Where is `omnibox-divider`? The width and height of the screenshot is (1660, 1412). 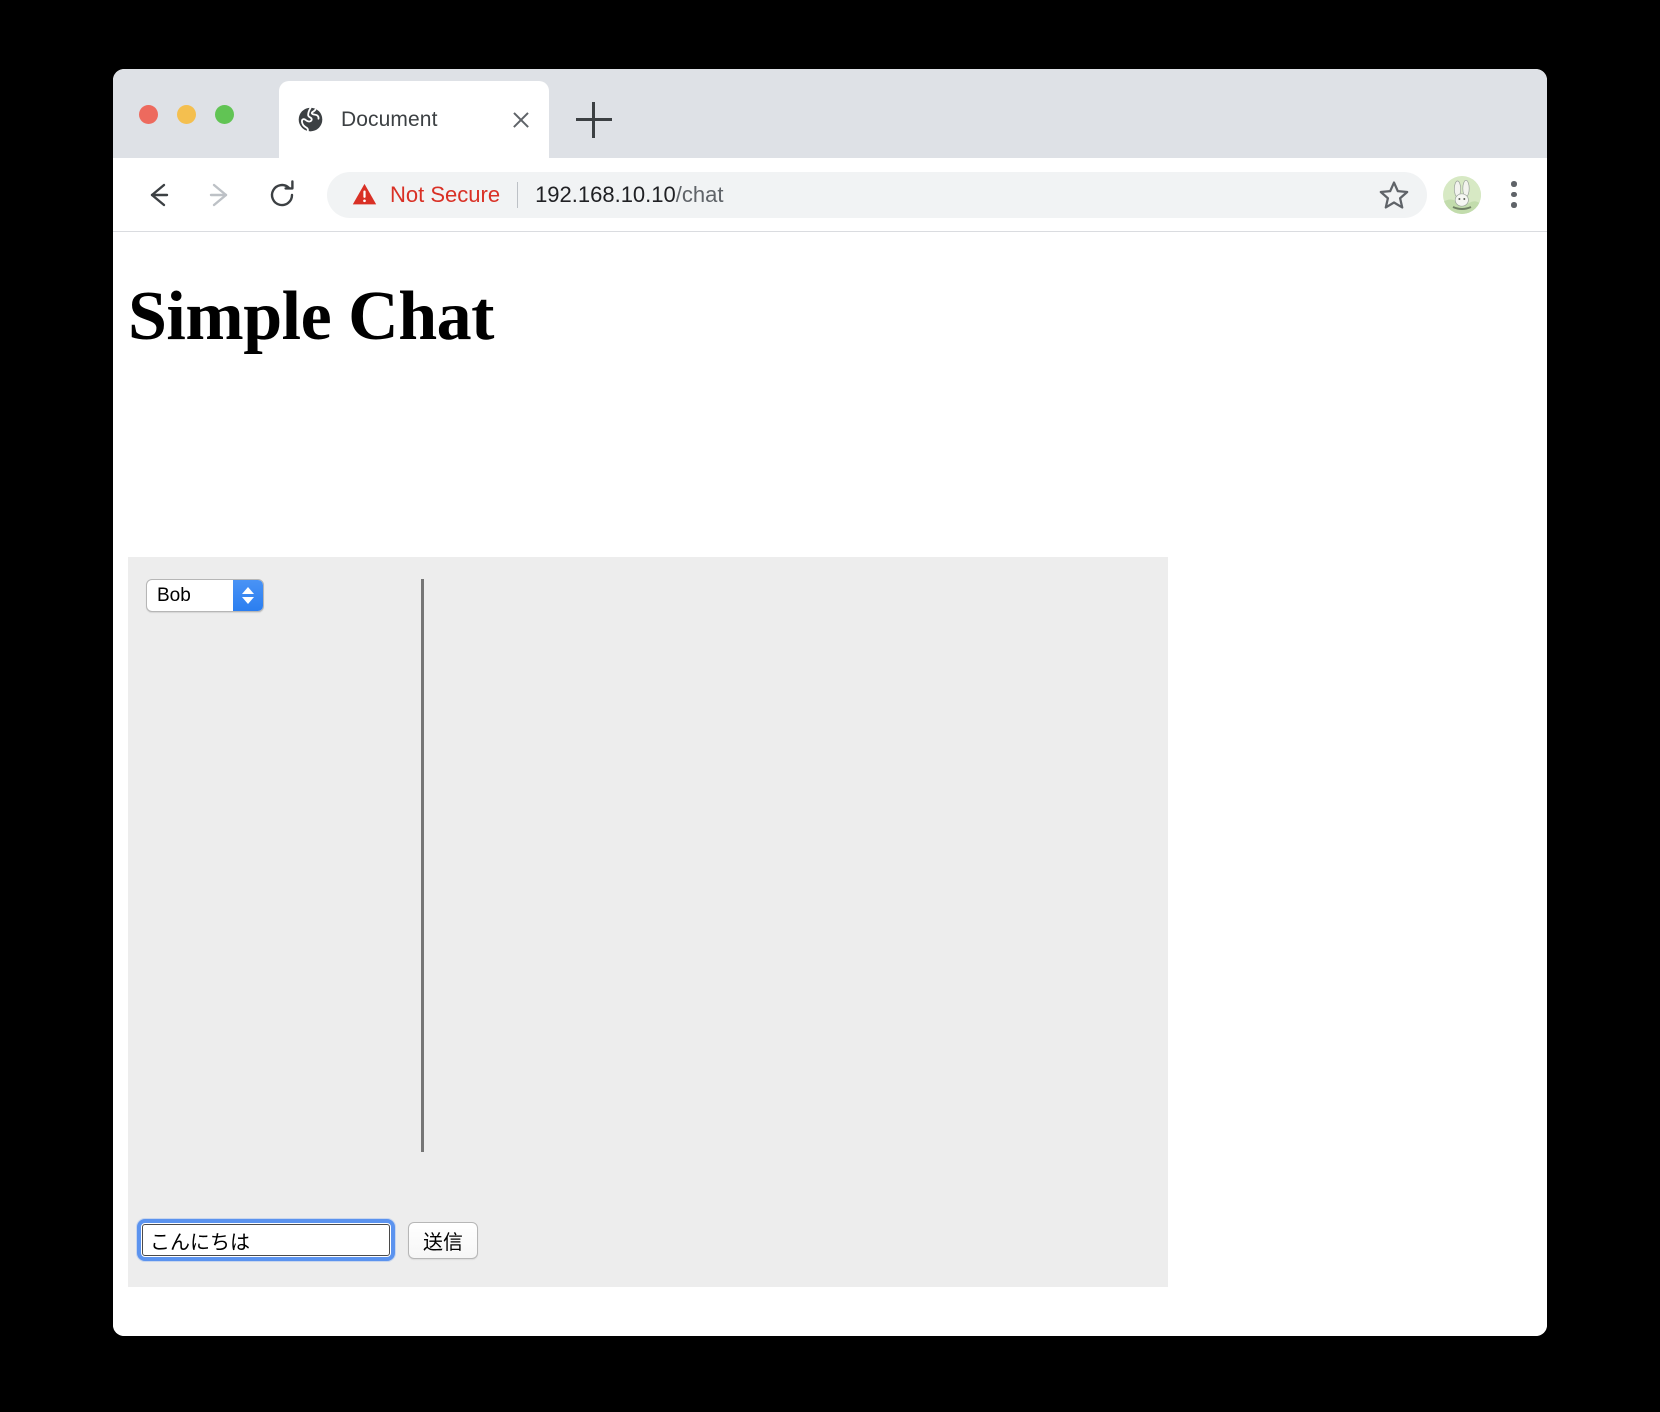 omnibox-divider is located at coordinates (518, 194).